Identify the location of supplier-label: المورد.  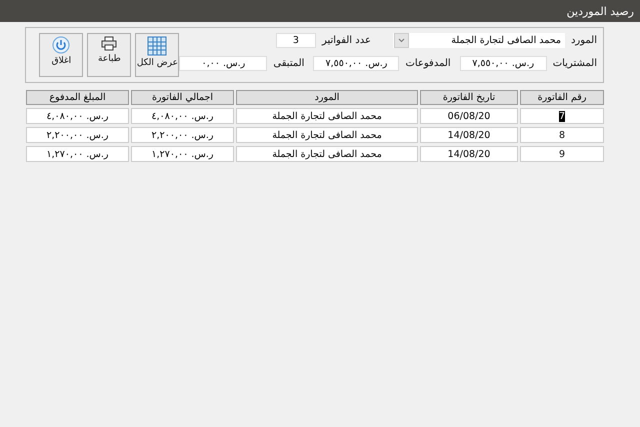
(583, 40).